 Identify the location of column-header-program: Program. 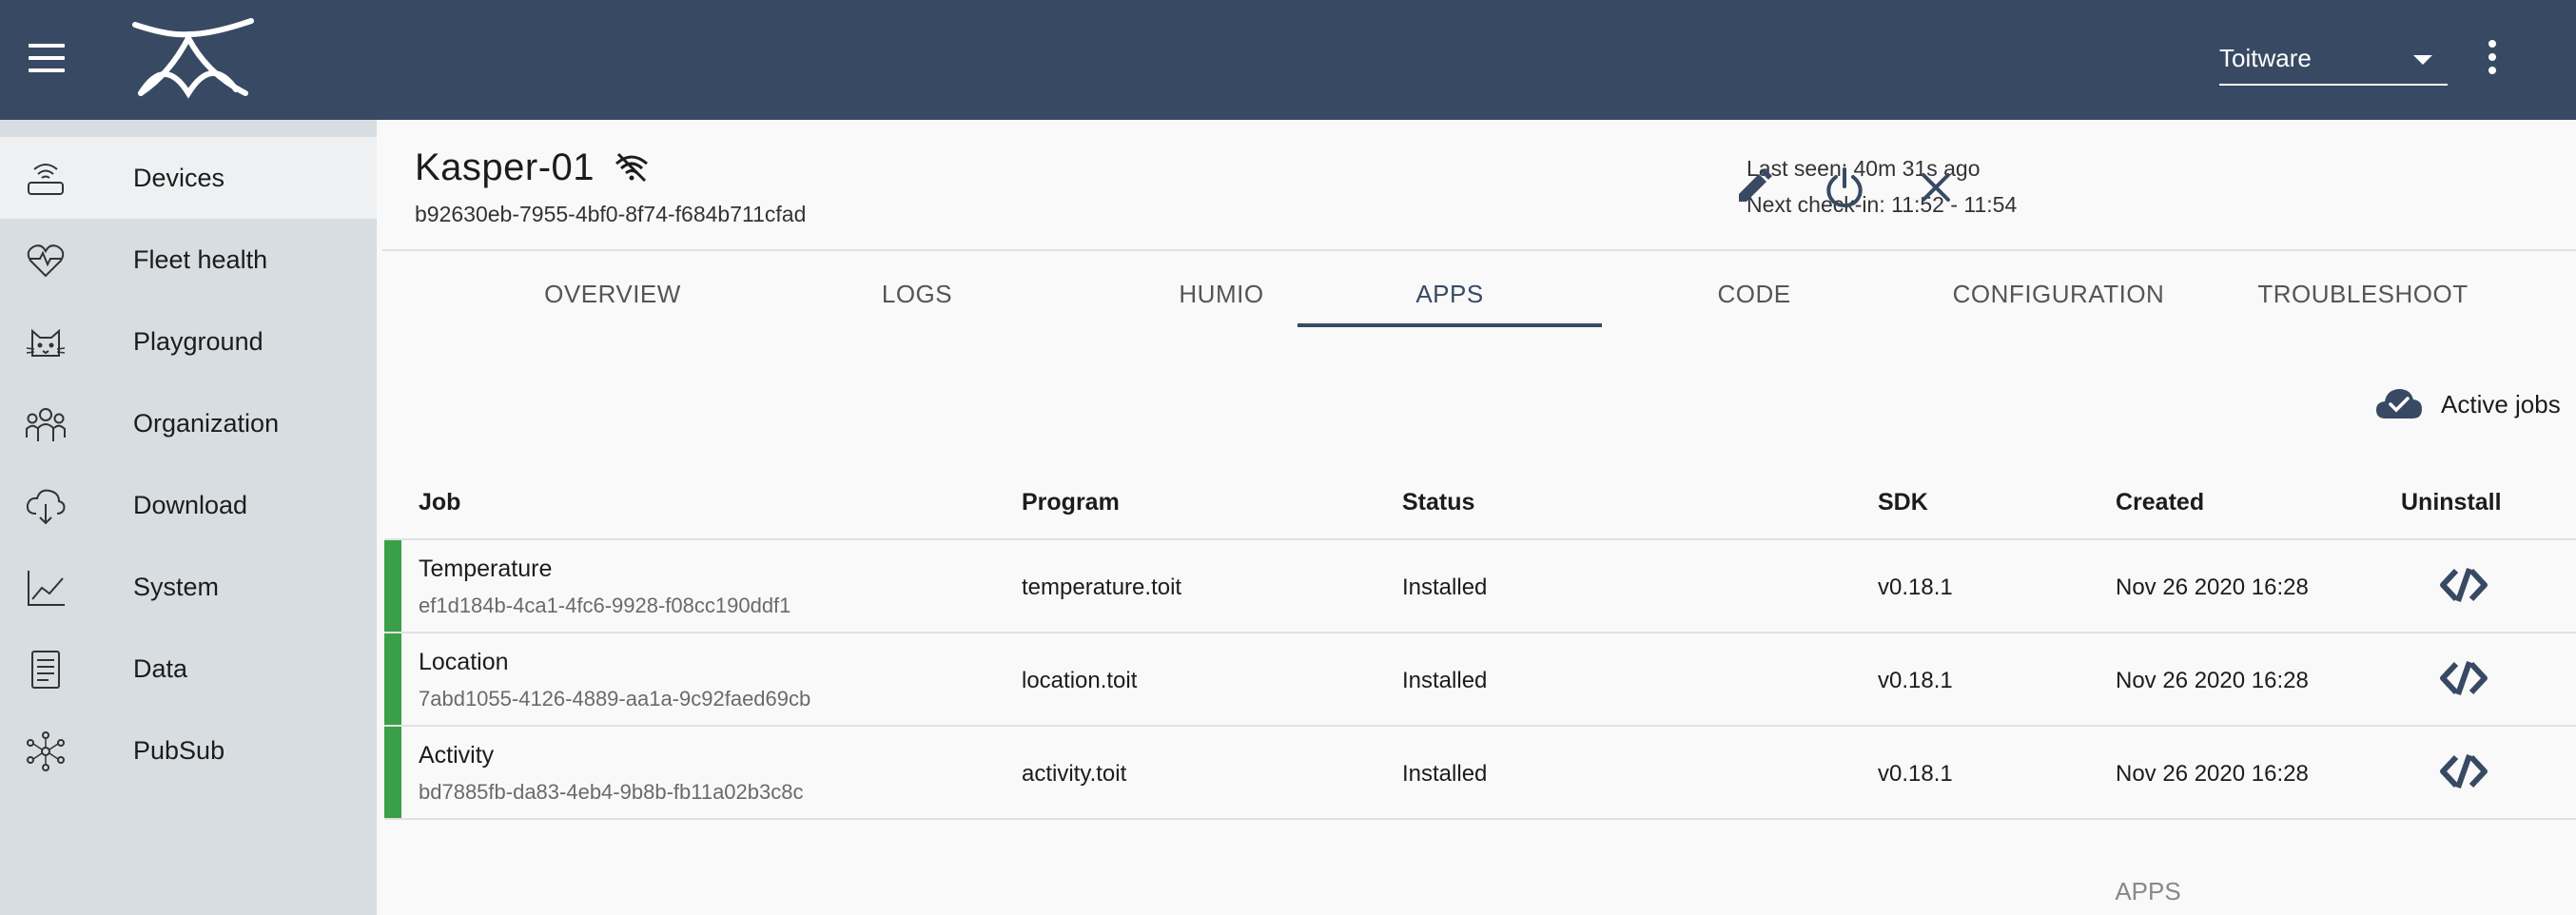
(1071, 503).